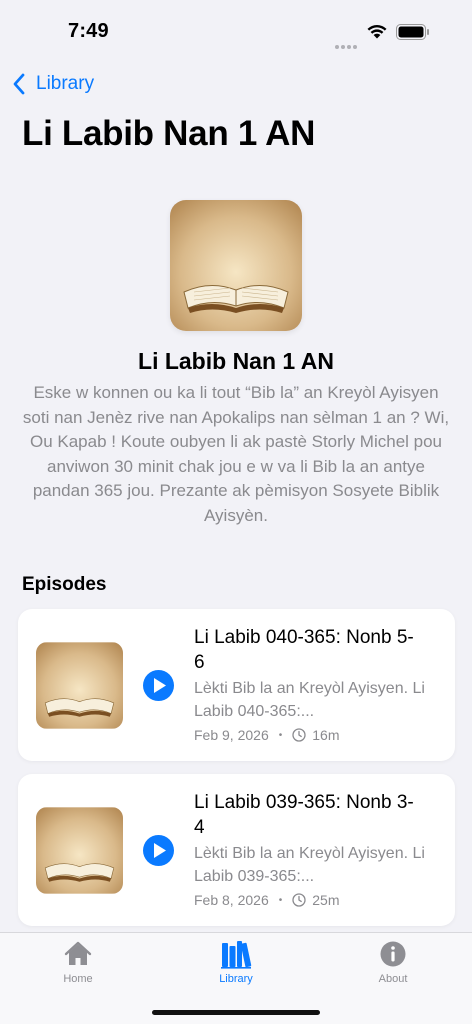 This screenshot has height=1024, width=472. Describe the element at coordinates (326, 735) in the screenshot. I see `episode-duration: 16m` at that location.